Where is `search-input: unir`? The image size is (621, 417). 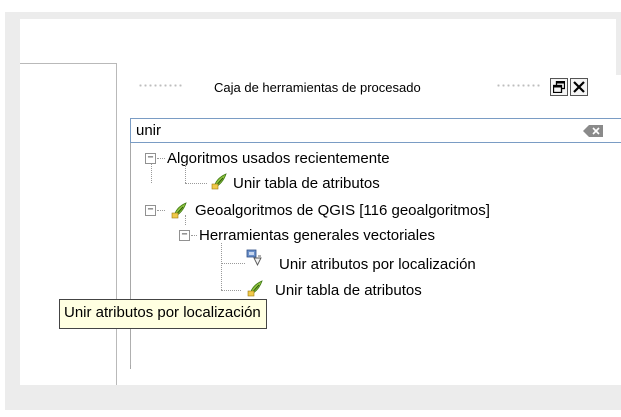
search-input: unir is located at coordinates (375, 130).